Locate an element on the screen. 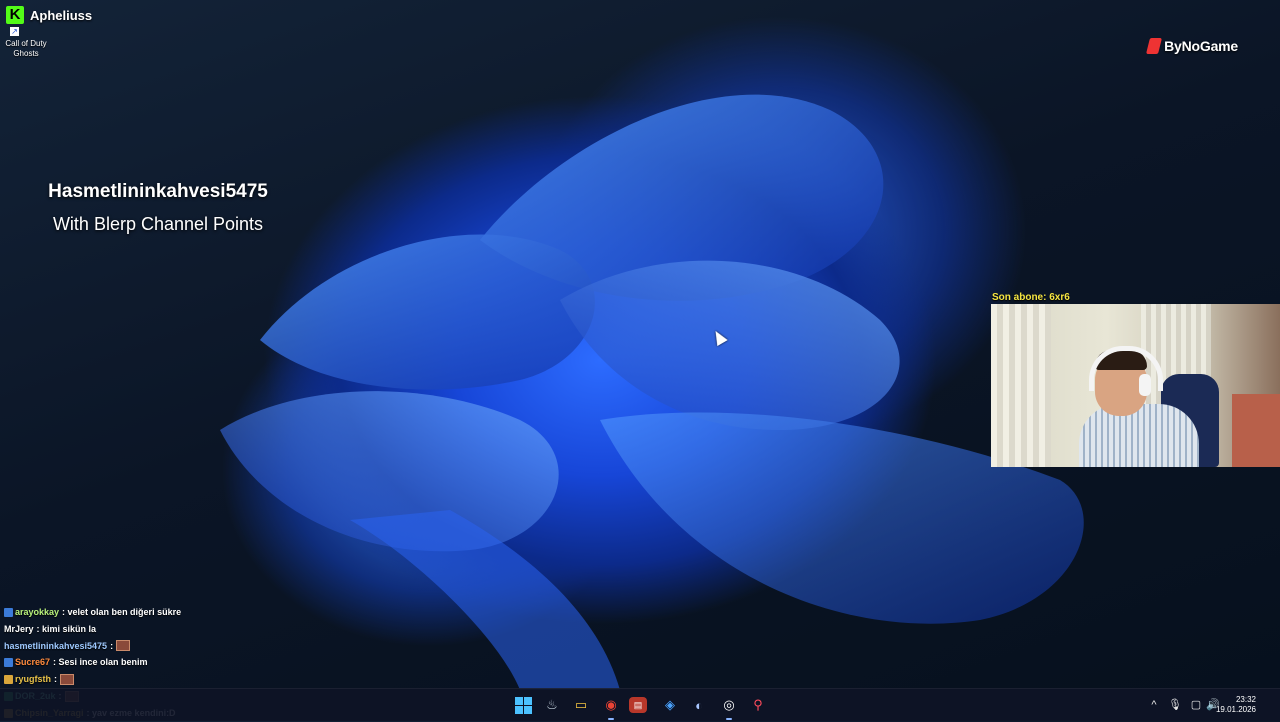  app-circle-icon: ◐ is located at coordinates (699, 705).